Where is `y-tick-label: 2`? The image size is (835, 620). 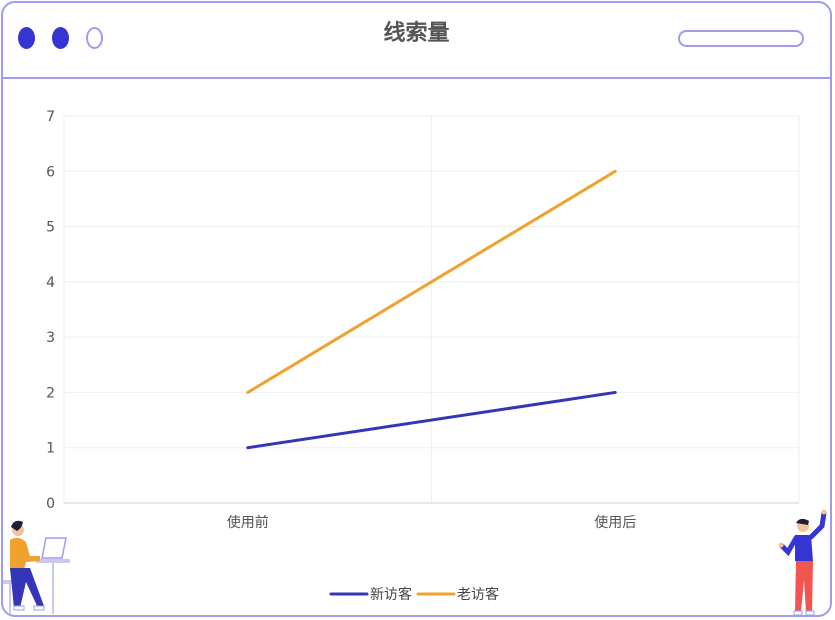
y-tick-label: 2 is located at coordinates (50, 393).